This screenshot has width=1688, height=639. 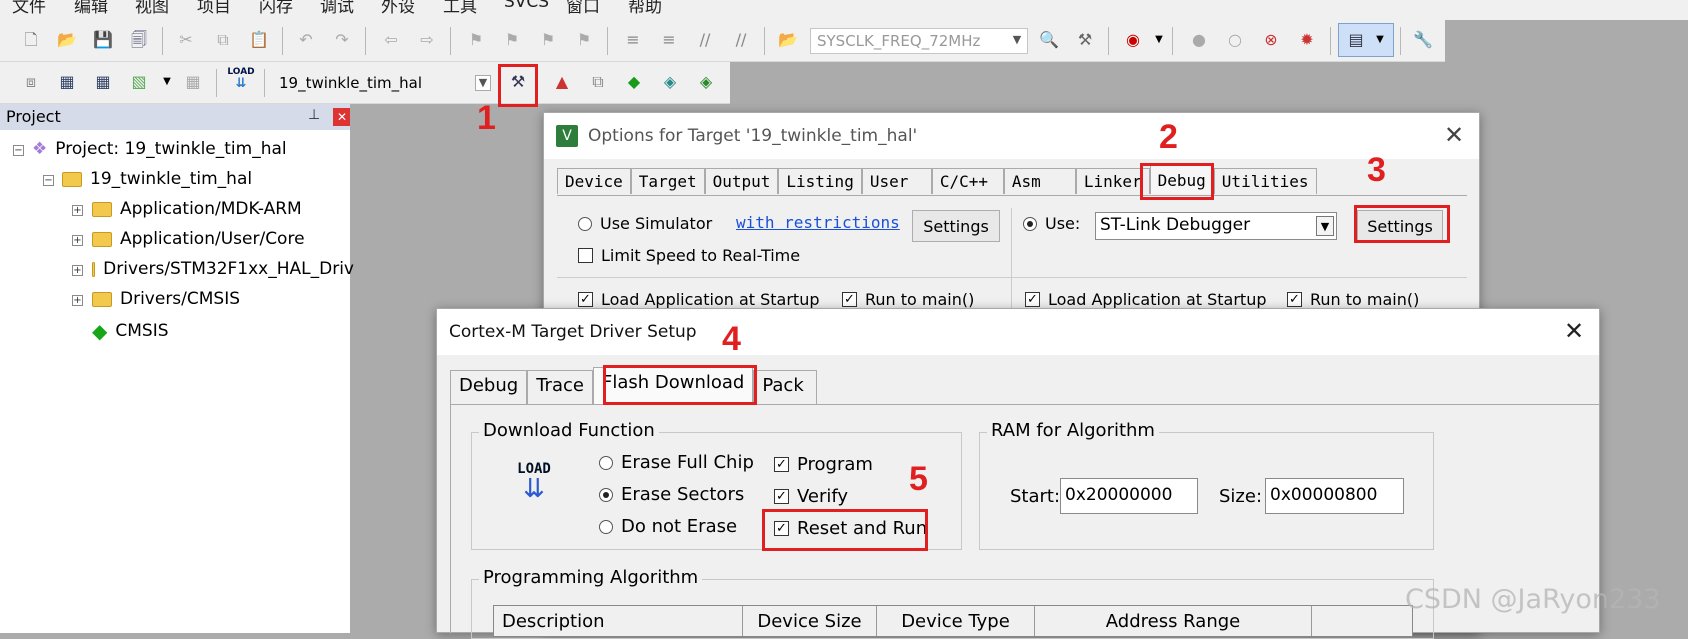 What do you see at coordinates (1265, 181) in the screenshot?
I see `tab-utilities: Utilities` at bounding box center [1265, 181].